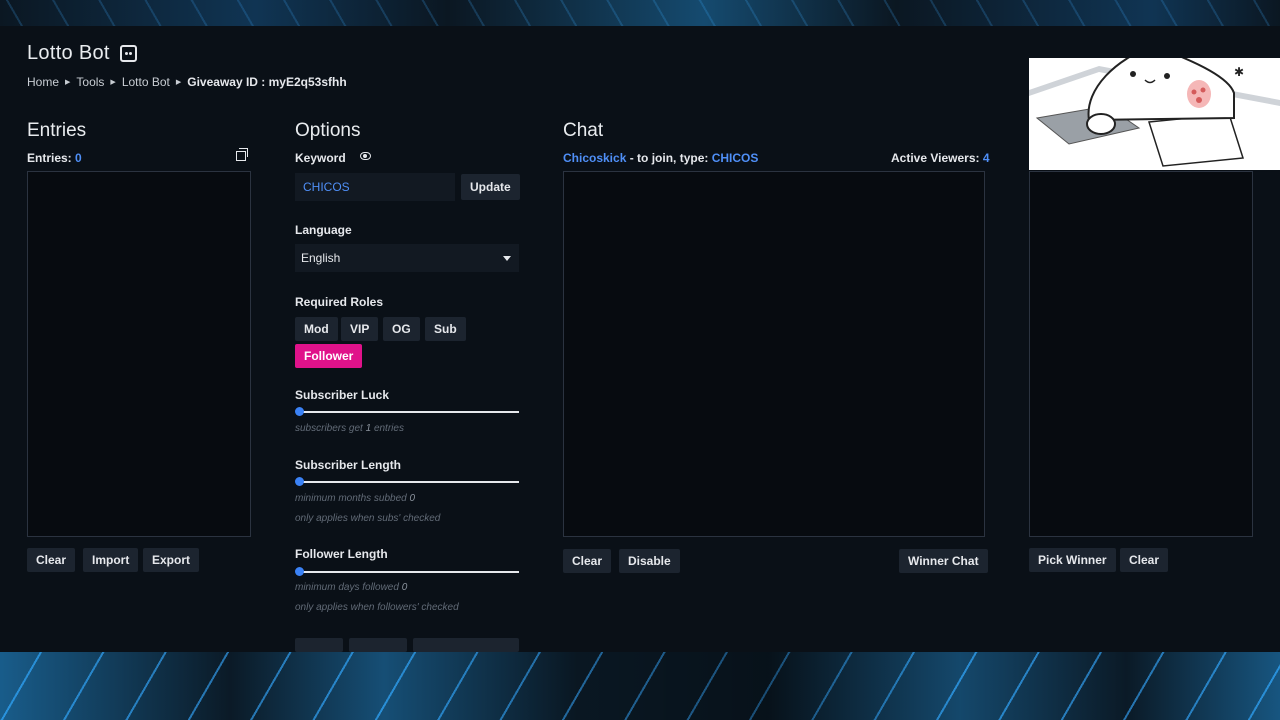 Image resolution: width=1280 pixels, height=720 pixels. Describe the element at coordinates (323, 230) in the screenshot. I see `language-label: Language` at that location.